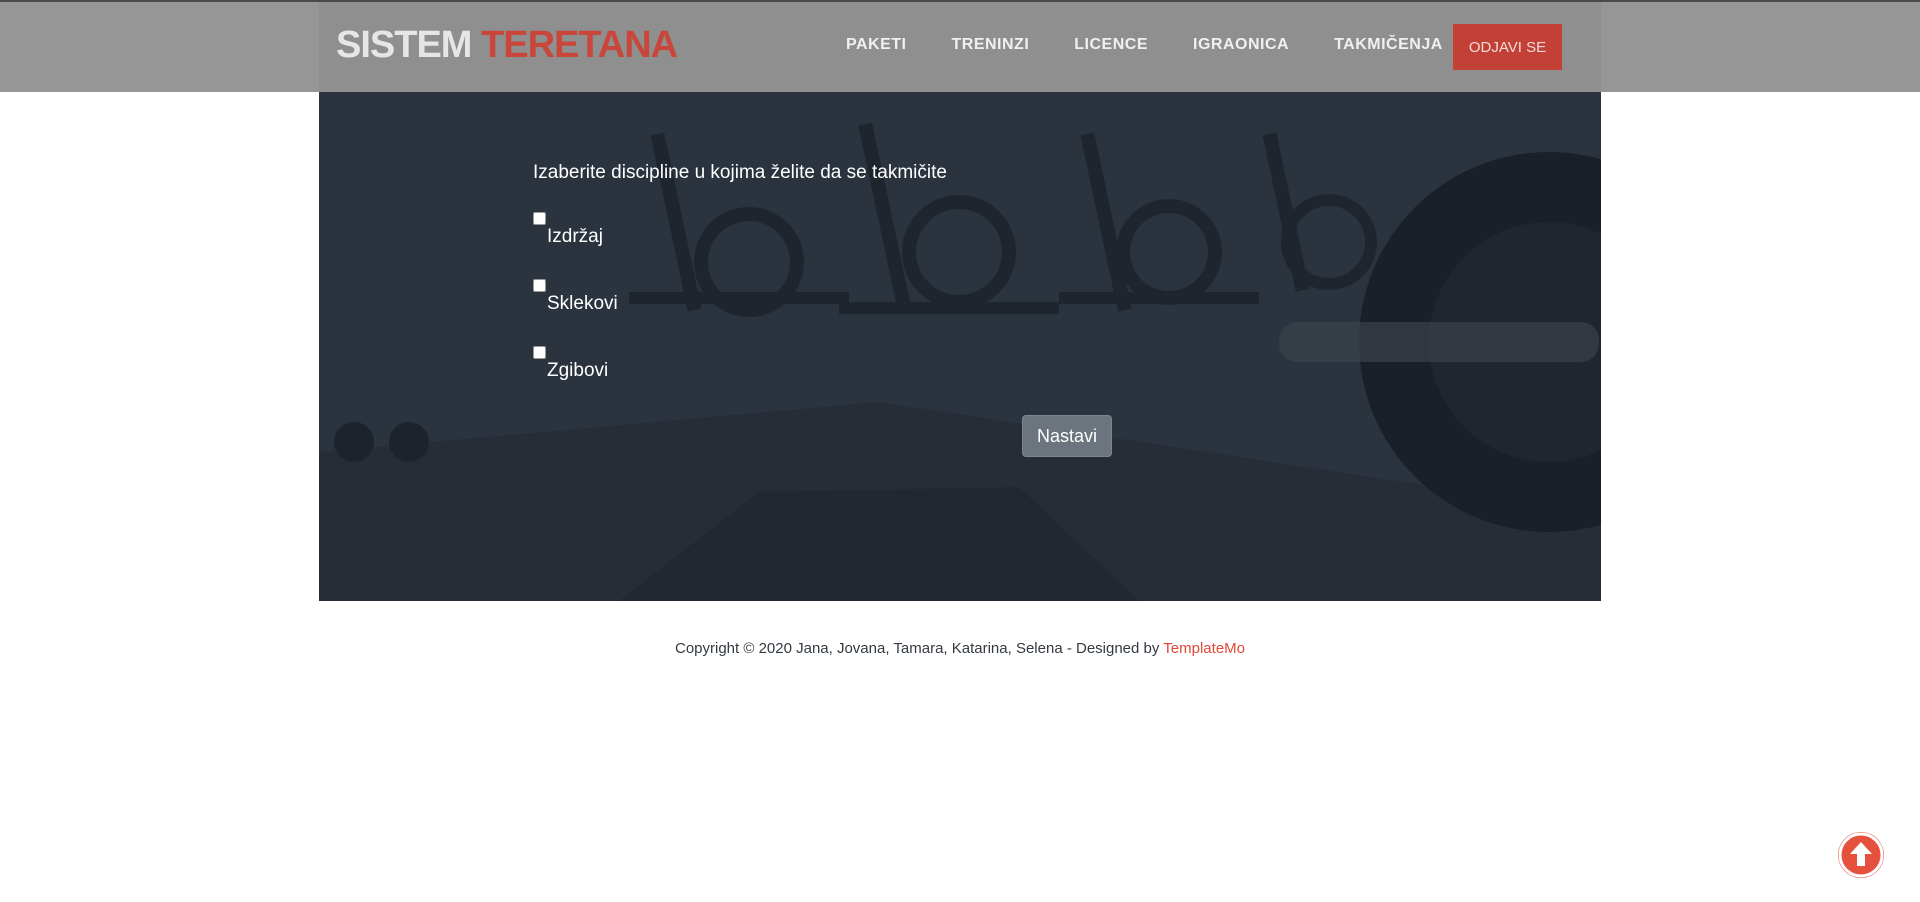  What do you see at coordinates (579, 45) in the screenshot?
I see `logo-text-accent: TERETANA` at bounding box center [579, 45].